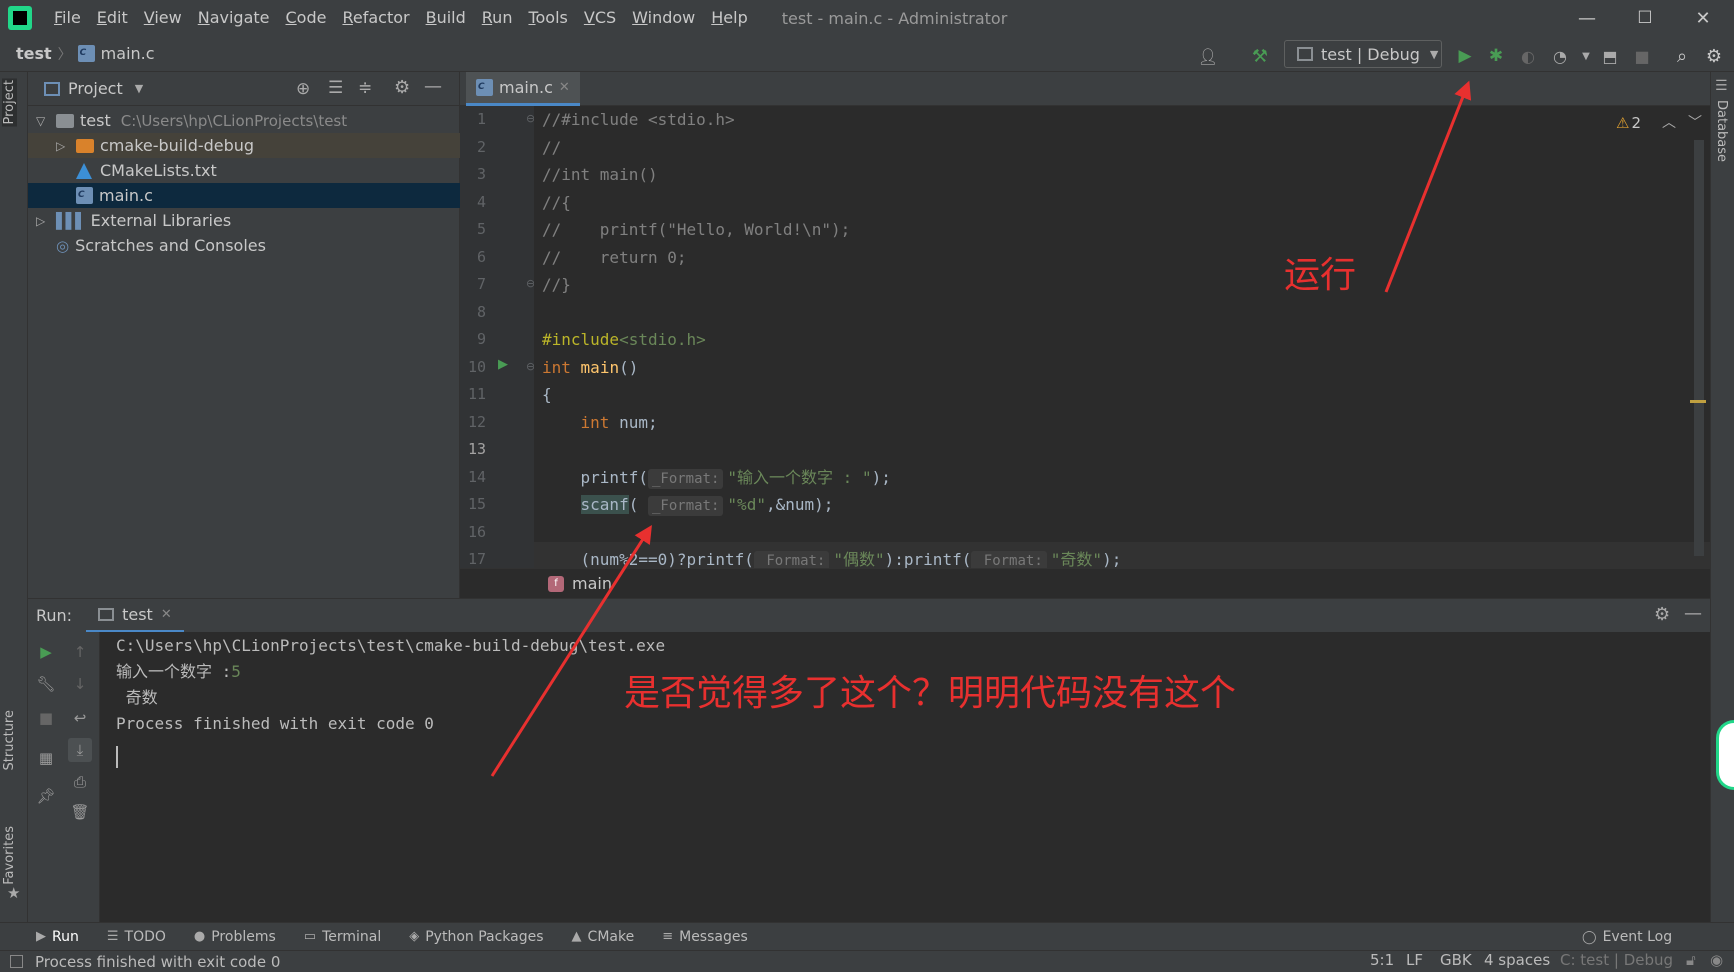 The width and height of the screenshot is (1734, 972). I want to click on run-tab-test: test ✕, so click(135, 616).